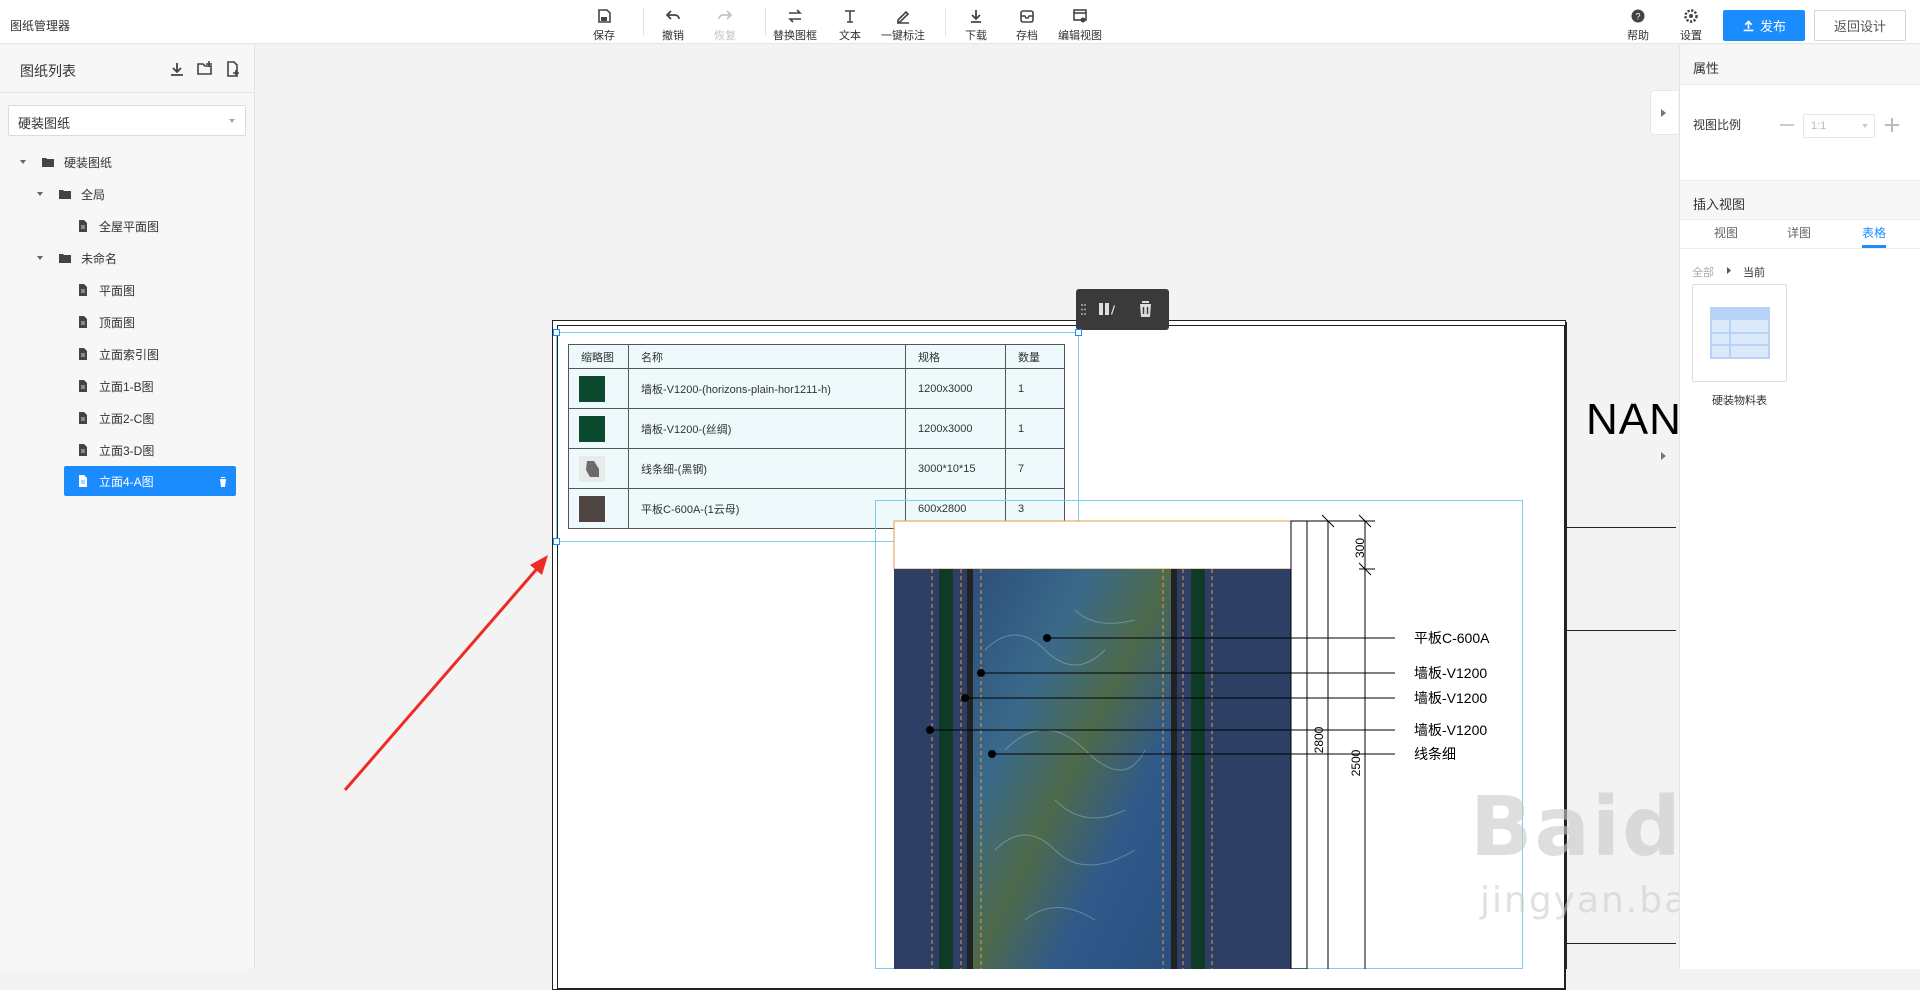  Describe the element at coordinates (767, 468) in the screenshot. I see `material-name: 线条细-(黑钢)` at that location.